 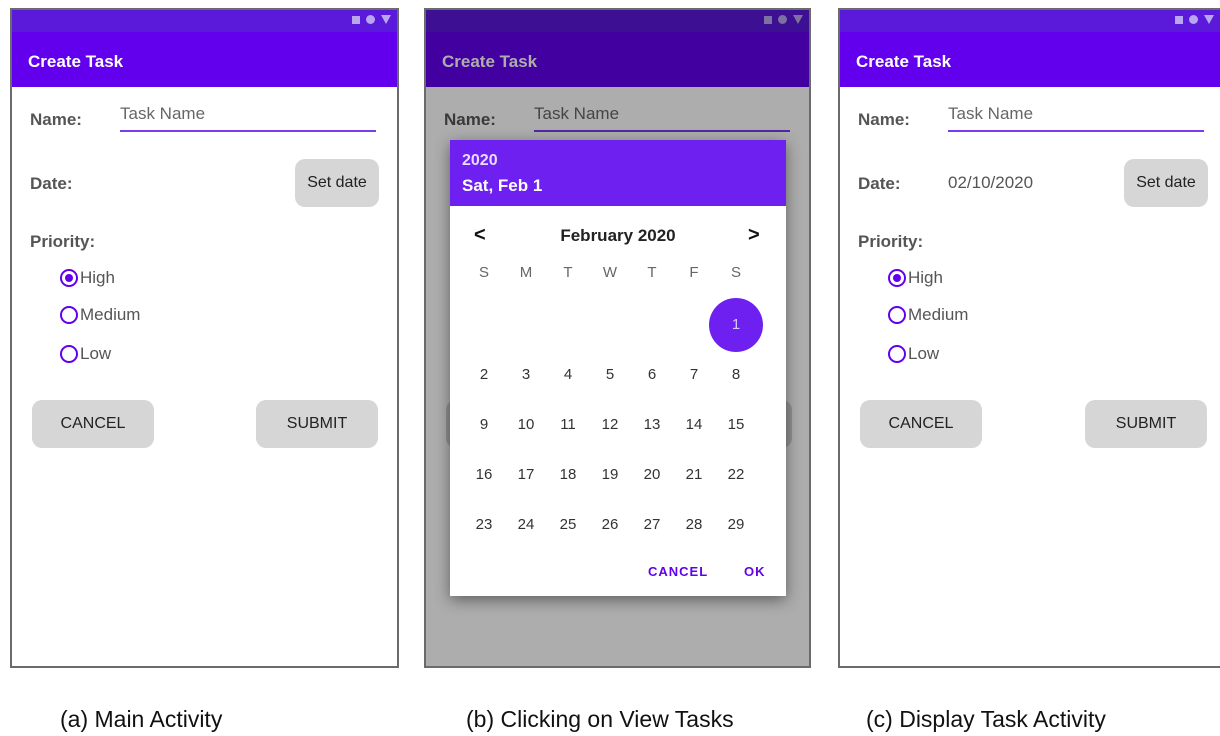 I want to click on weekday-header: M, so click(x=526, y=272).